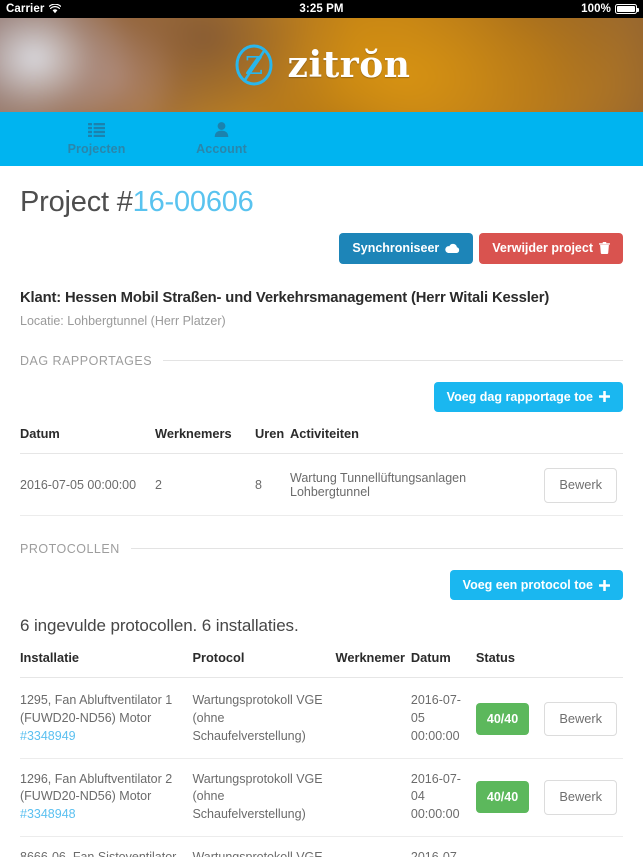  I want to click on voeg-dag-rapportage-toe-label: Voeg dag rapportage toe, so click(519, 396).